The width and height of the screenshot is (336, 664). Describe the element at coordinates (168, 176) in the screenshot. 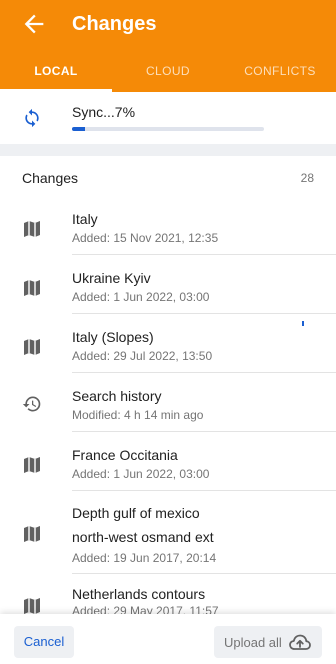

I see `changes-section-header: Changes 28` at that location.